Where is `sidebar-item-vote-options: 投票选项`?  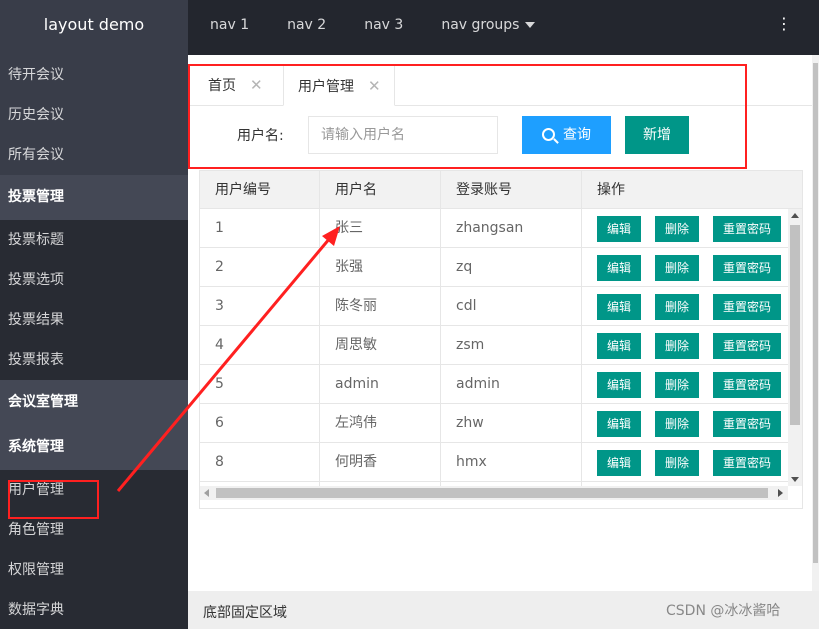
sidebar-item-vote-options: 投票选项 is located at coordinates (94, 280).